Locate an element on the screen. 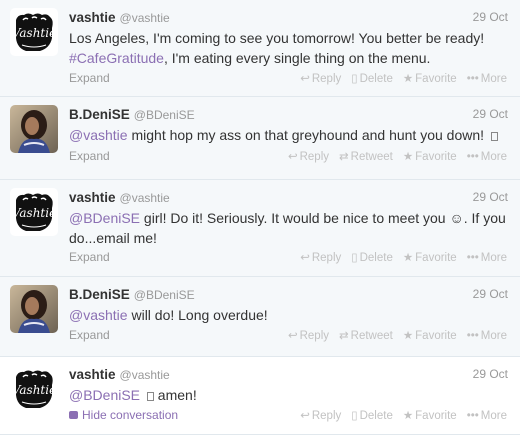  tweet-text-segment: will do! Long overdue! is located at coordinates (197, 315).